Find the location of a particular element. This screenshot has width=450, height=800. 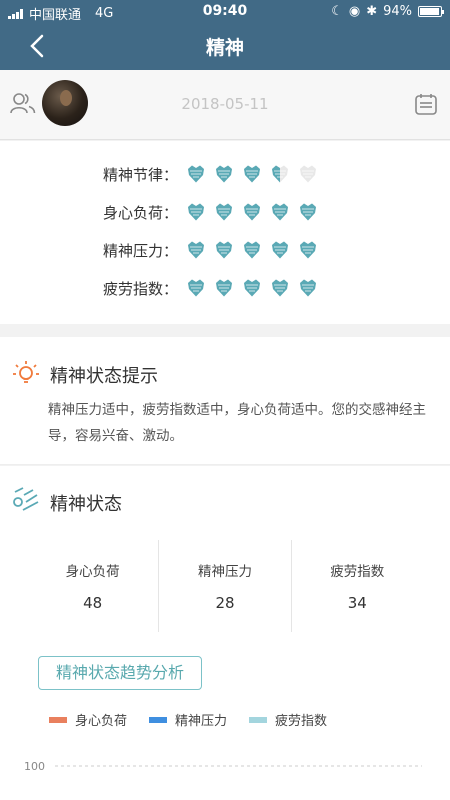

battery-label: 94% is located at coordinates (397, 11).